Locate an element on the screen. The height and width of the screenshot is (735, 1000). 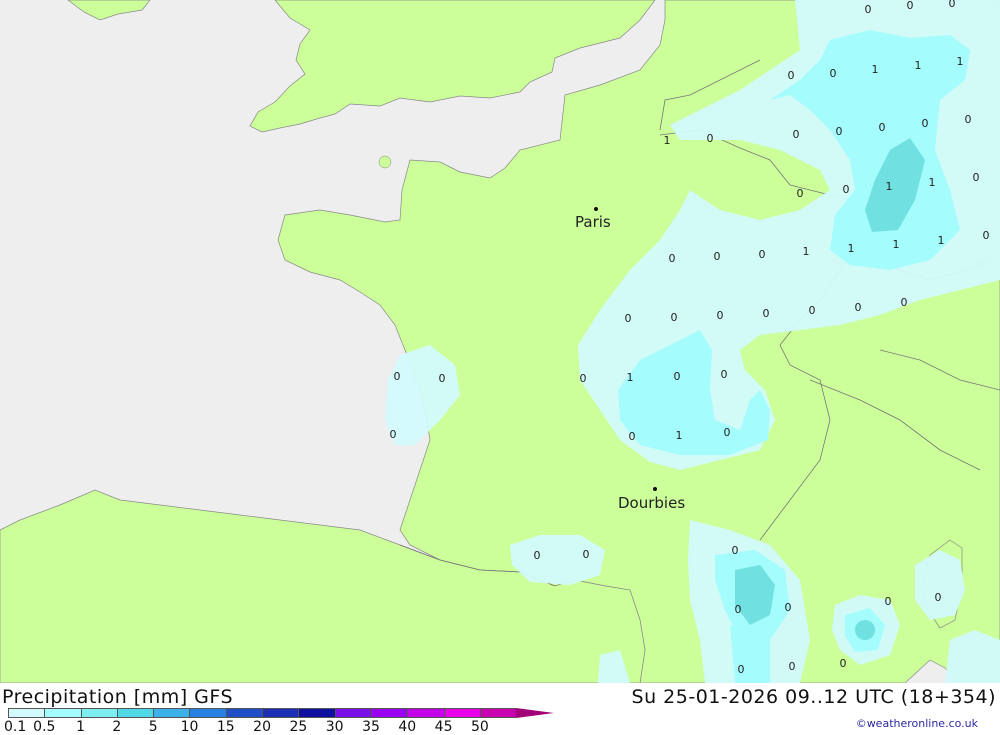
legend-color-bar is located at coordinates (281, 713).